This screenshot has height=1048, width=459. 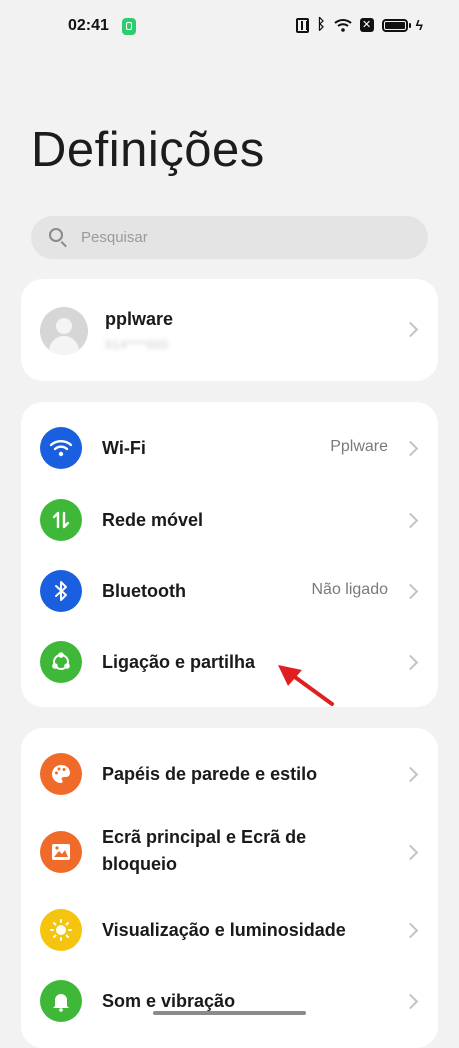 What do you see at coordinates (224, 930) in the screenshot?
I see `settings-item-label: Visualização e luminosidade` at bounding box center [224, 930].